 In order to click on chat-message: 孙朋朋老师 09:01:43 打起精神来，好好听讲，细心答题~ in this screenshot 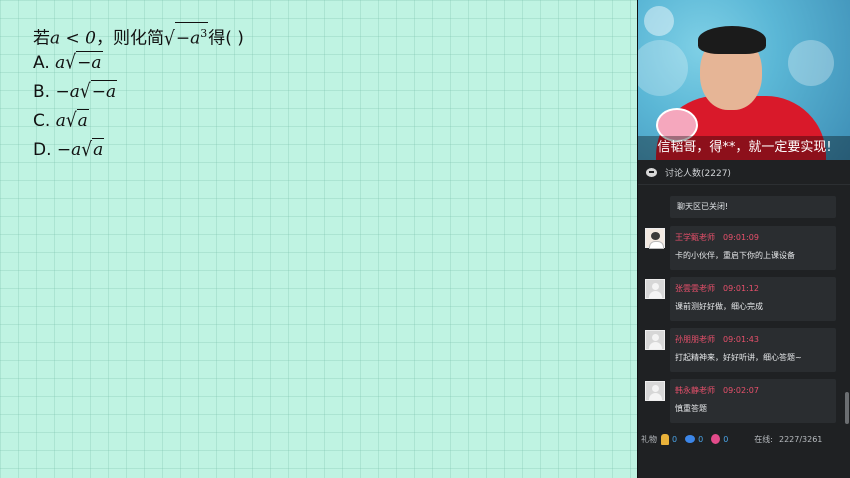, I will do `click(744, 351)`.